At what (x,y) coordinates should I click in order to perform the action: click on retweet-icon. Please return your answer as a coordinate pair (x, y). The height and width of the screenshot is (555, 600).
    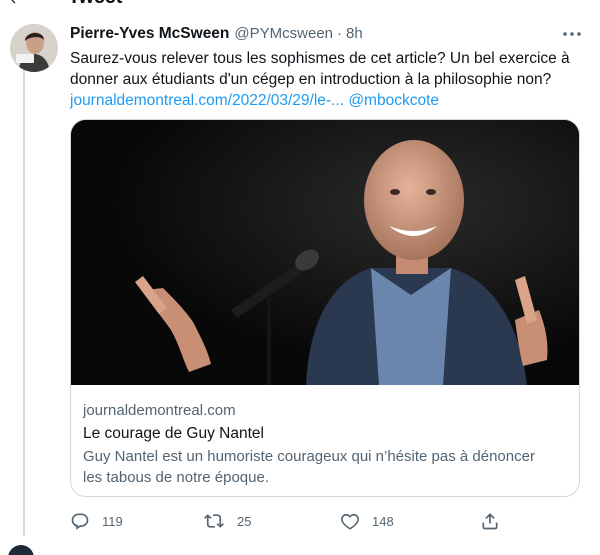
    Looking at the image, I should click on (214, 521).